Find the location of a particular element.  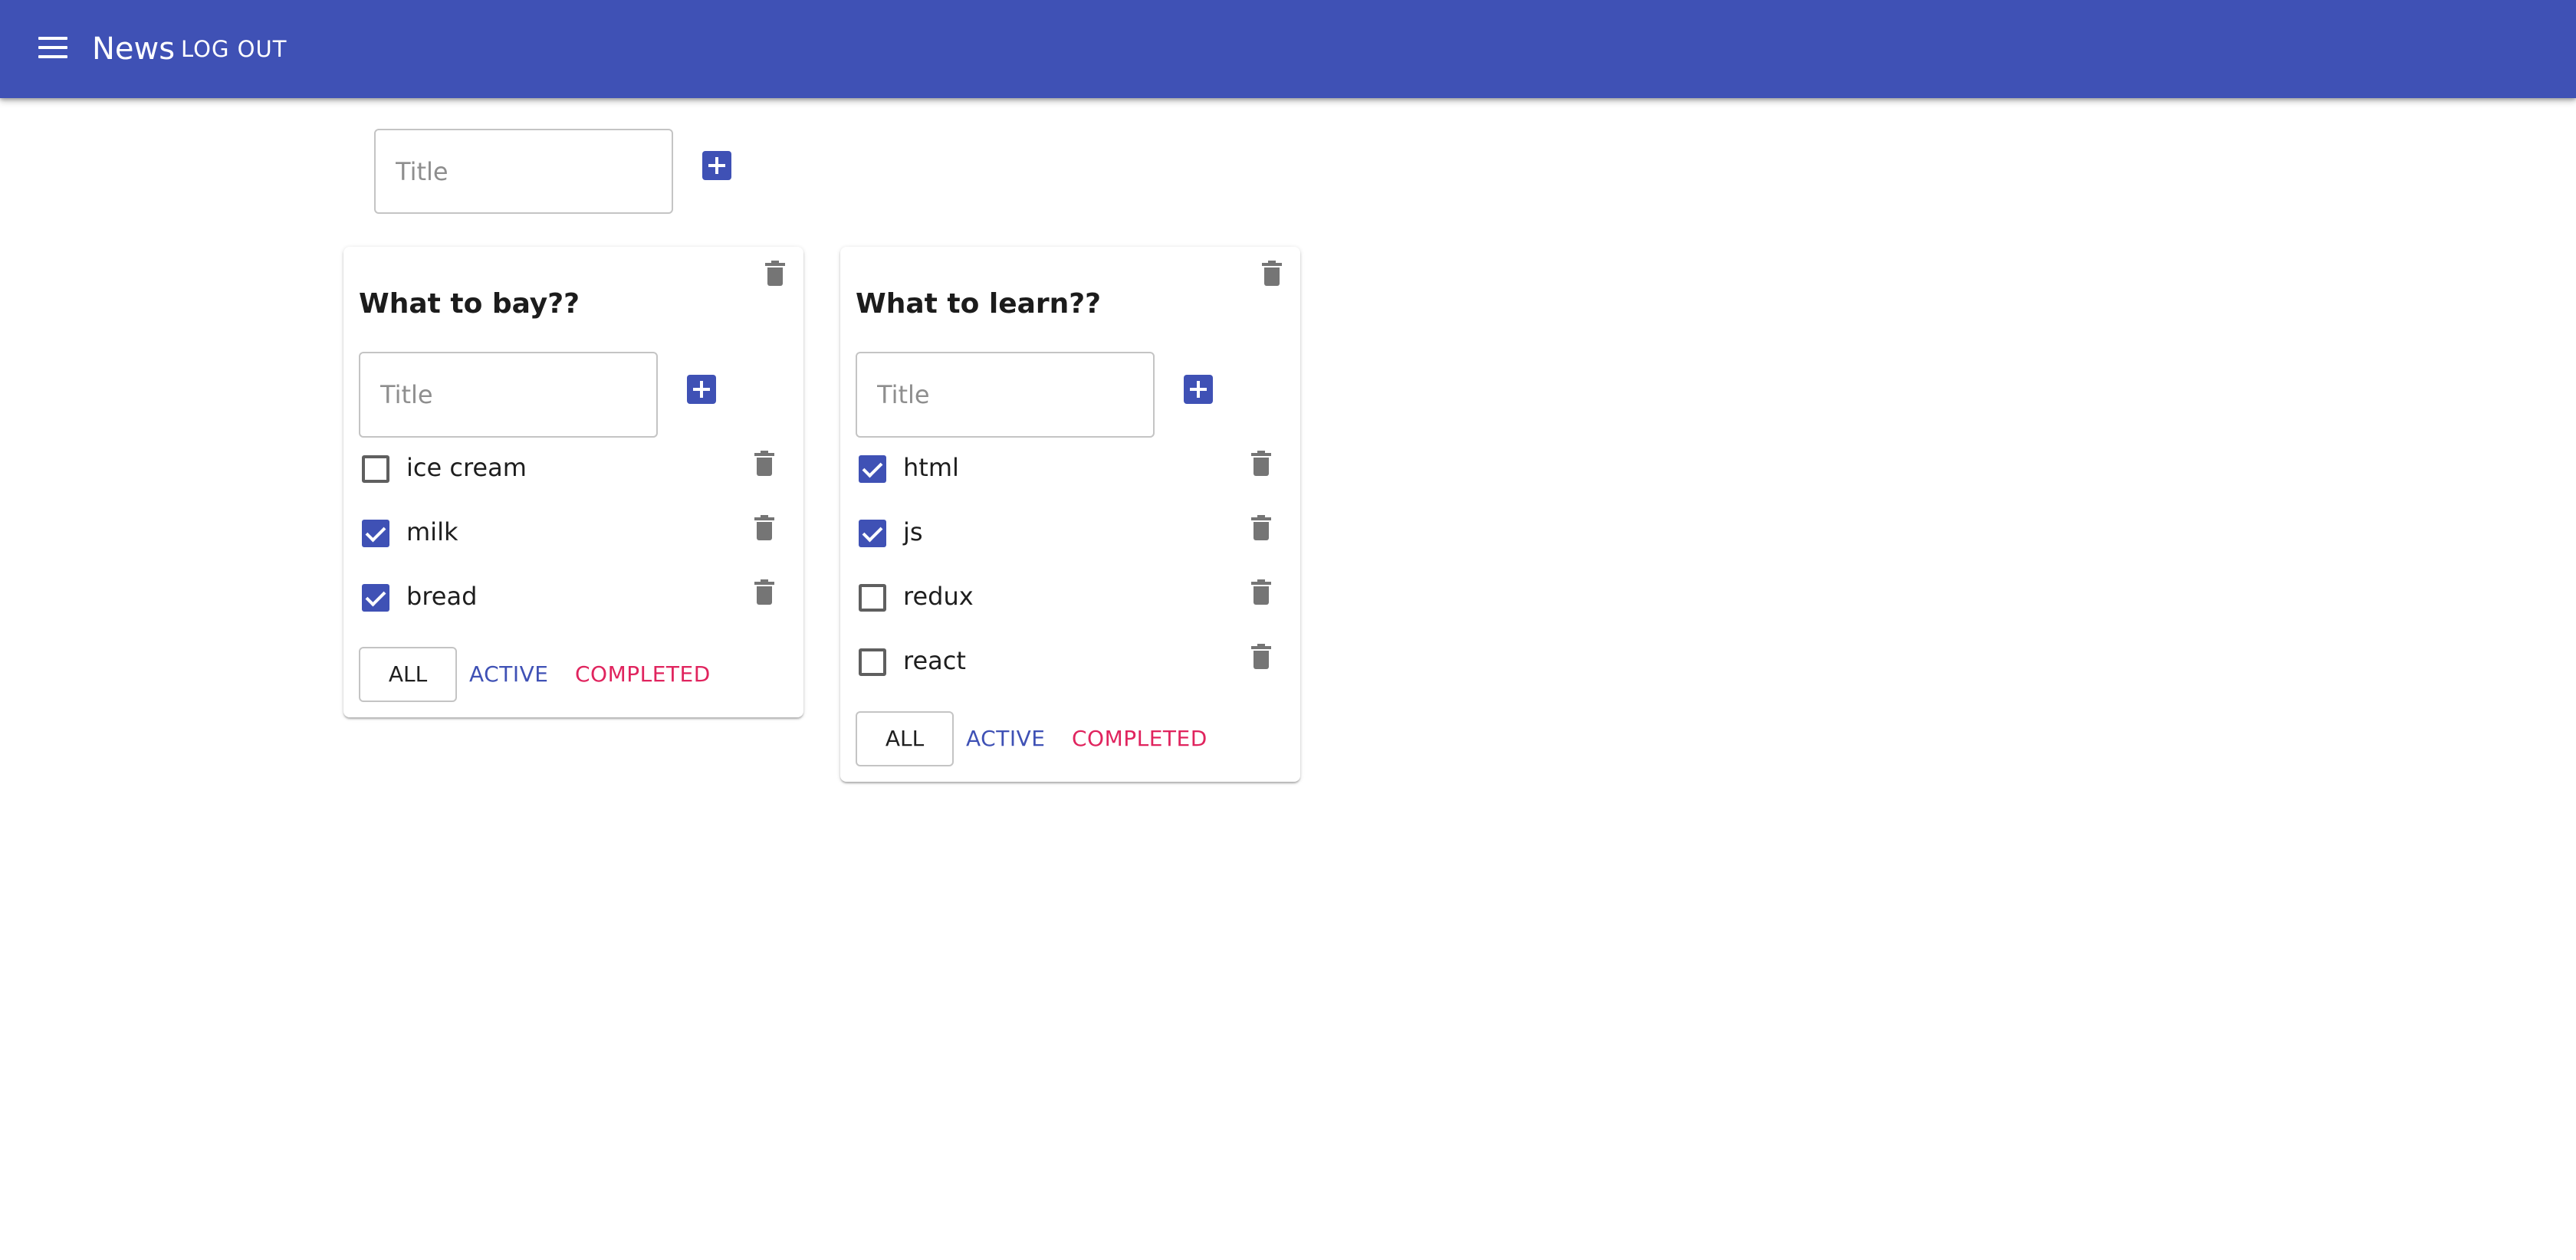

task-label: ice cream is located at coordinates (467, 467).